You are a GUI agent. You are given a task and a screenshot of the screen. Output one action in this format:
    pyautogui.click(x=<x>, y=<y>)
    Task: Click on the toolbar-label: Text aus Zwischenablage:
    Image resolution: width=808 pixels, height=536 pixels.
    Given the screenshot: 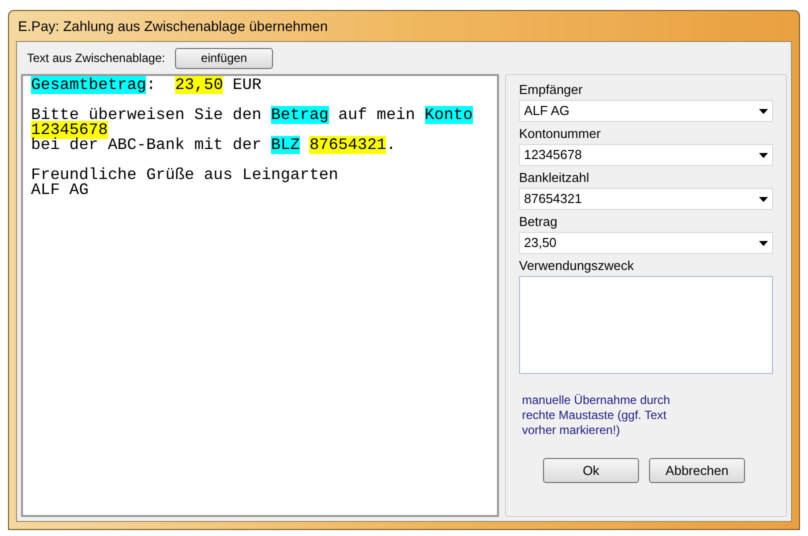 What is the action you would take?
    pyautogui.click(x=96, y=58)
    